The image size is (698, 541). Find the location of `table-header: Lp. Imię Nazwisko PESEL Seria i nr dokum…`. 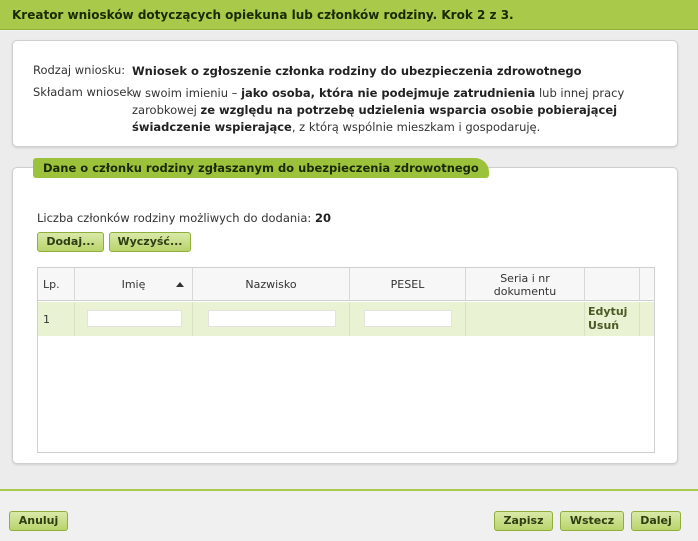

table-header: Lp. Imię Nazwisko PESEL Seria i nr dokum… is located at coordinates (346, 284).